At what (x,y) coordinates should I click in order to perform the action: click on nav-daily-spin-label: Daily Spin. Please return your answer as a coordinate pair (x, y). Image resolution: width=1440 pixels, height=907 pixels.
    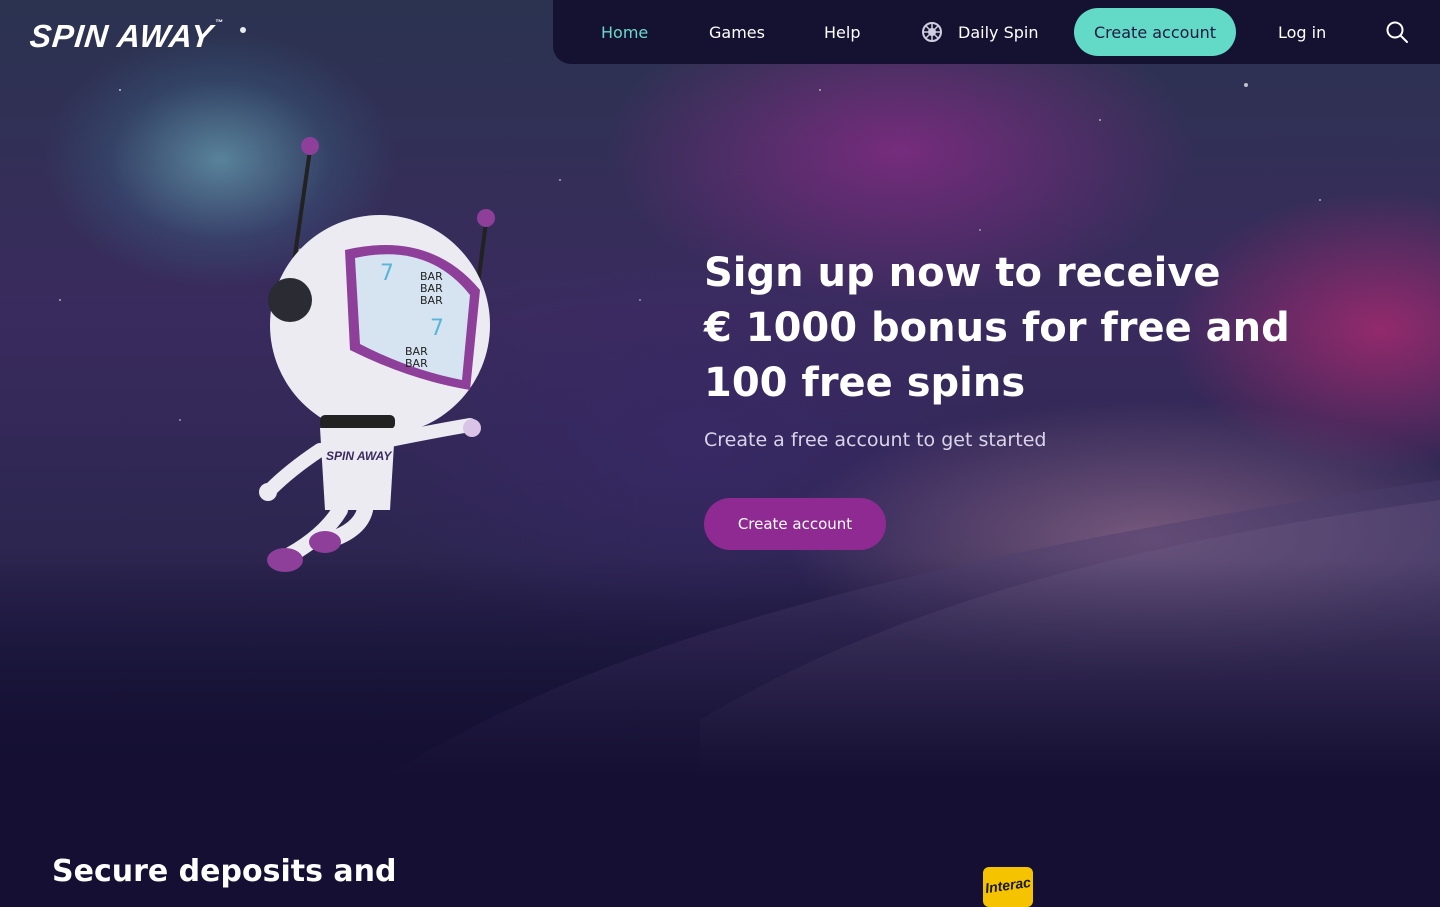
    Looking at the image, I should click on (998, 32).